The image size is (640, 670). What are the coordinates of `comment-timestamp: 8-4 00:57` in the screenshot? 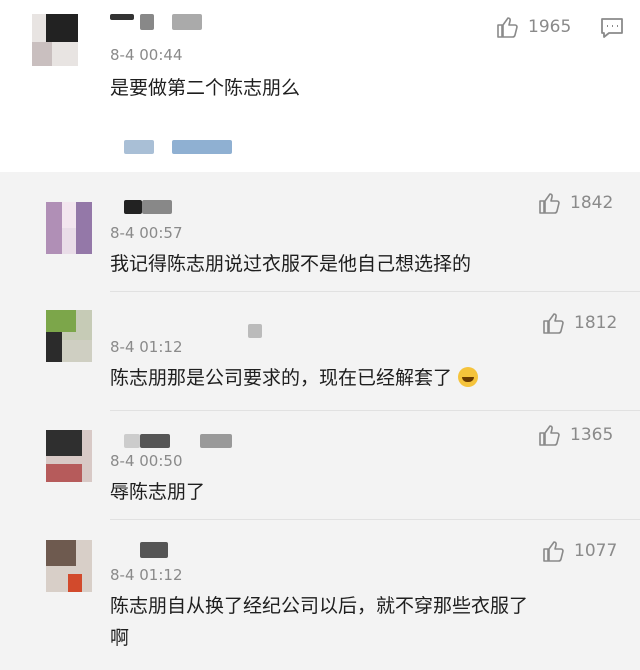 It's located at (146, 233).